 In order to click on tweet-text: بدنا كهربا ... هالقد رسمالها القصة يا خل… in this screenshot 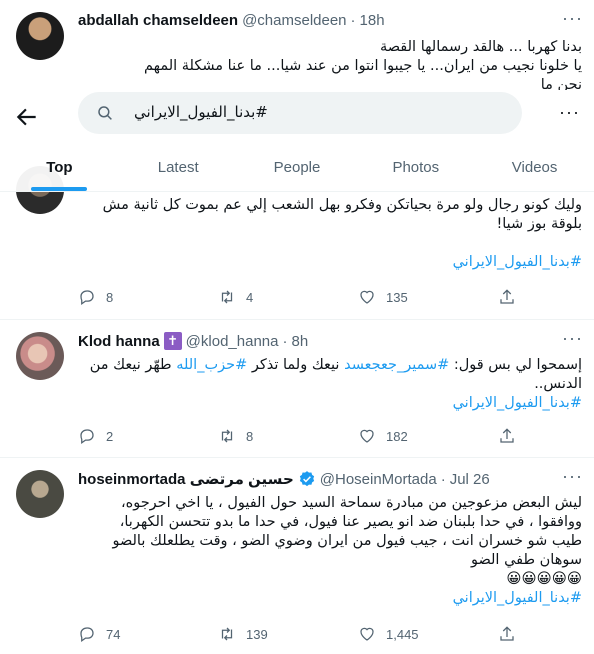, I will do `click(330, 66)`.